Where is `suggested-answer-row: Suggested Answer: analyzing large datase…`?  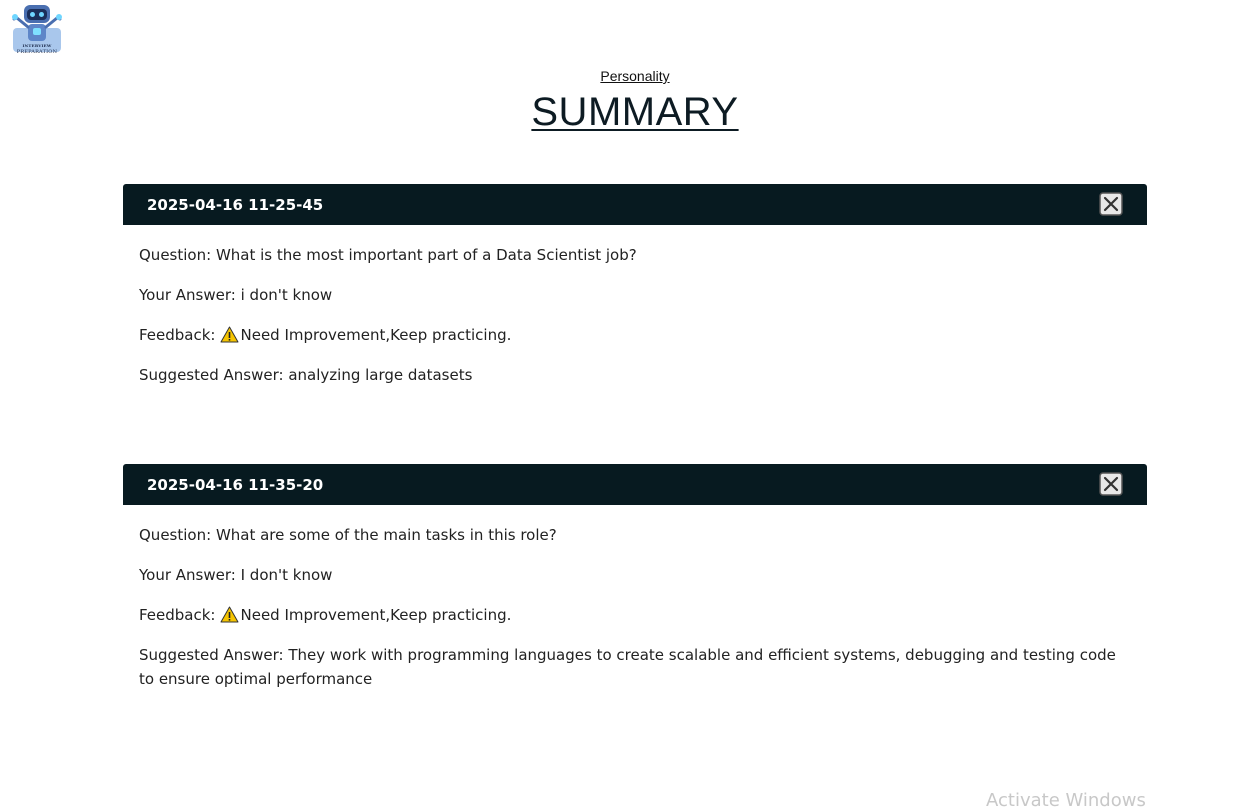 suggested-answer-row: Suggested Answer: analyzing large datase… is located at coordinates (635, 375).